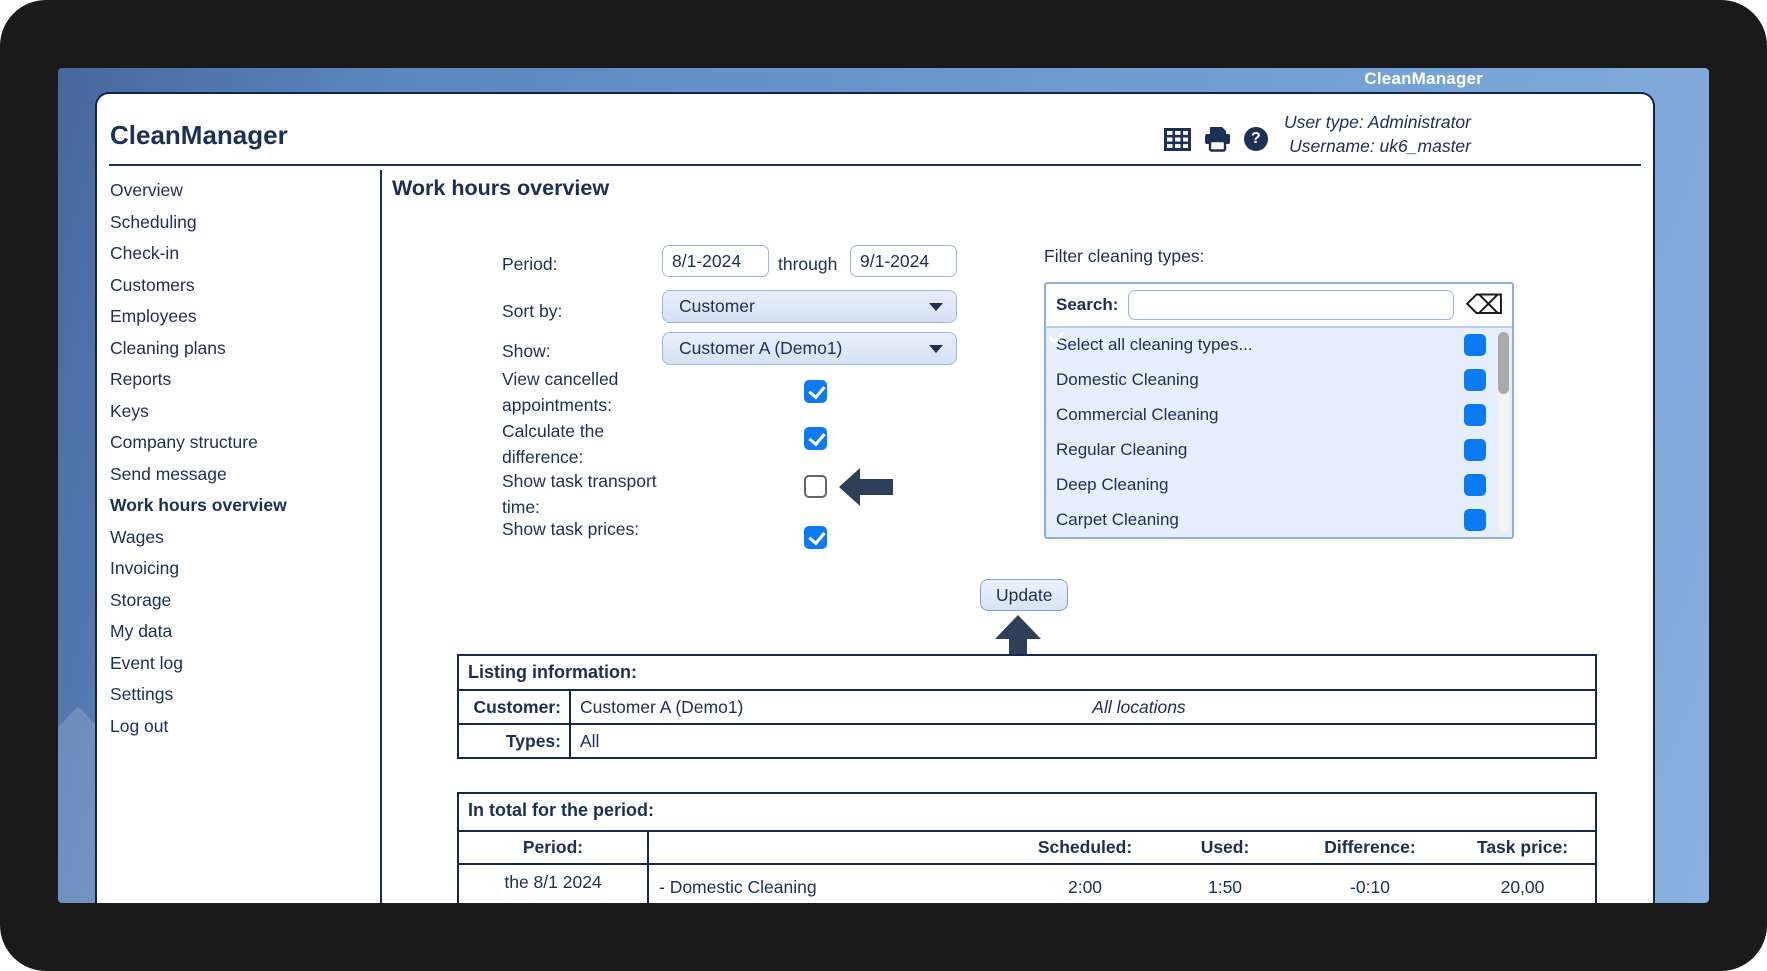 The image size is (1767, 971). Describe the element at coordinates (241, 601) in the screenshot. I see `sidebar-item-storage: Storage` at that location.